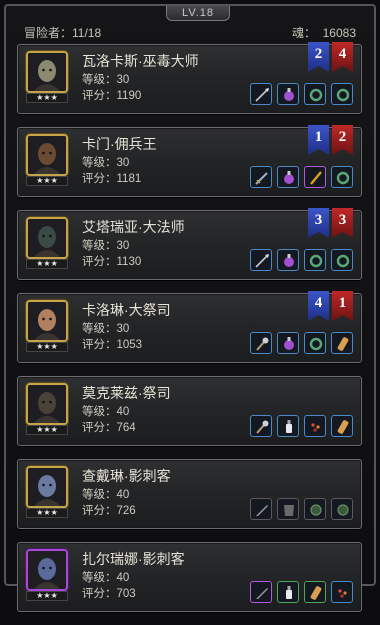 Image resolution: width=380 pixels, height=625 pixels. What do you see at coordinates (126, 393) in the screenshot?
I see `hero-name: 莫克莱兹·祭司` at bounding box center [126, 393].